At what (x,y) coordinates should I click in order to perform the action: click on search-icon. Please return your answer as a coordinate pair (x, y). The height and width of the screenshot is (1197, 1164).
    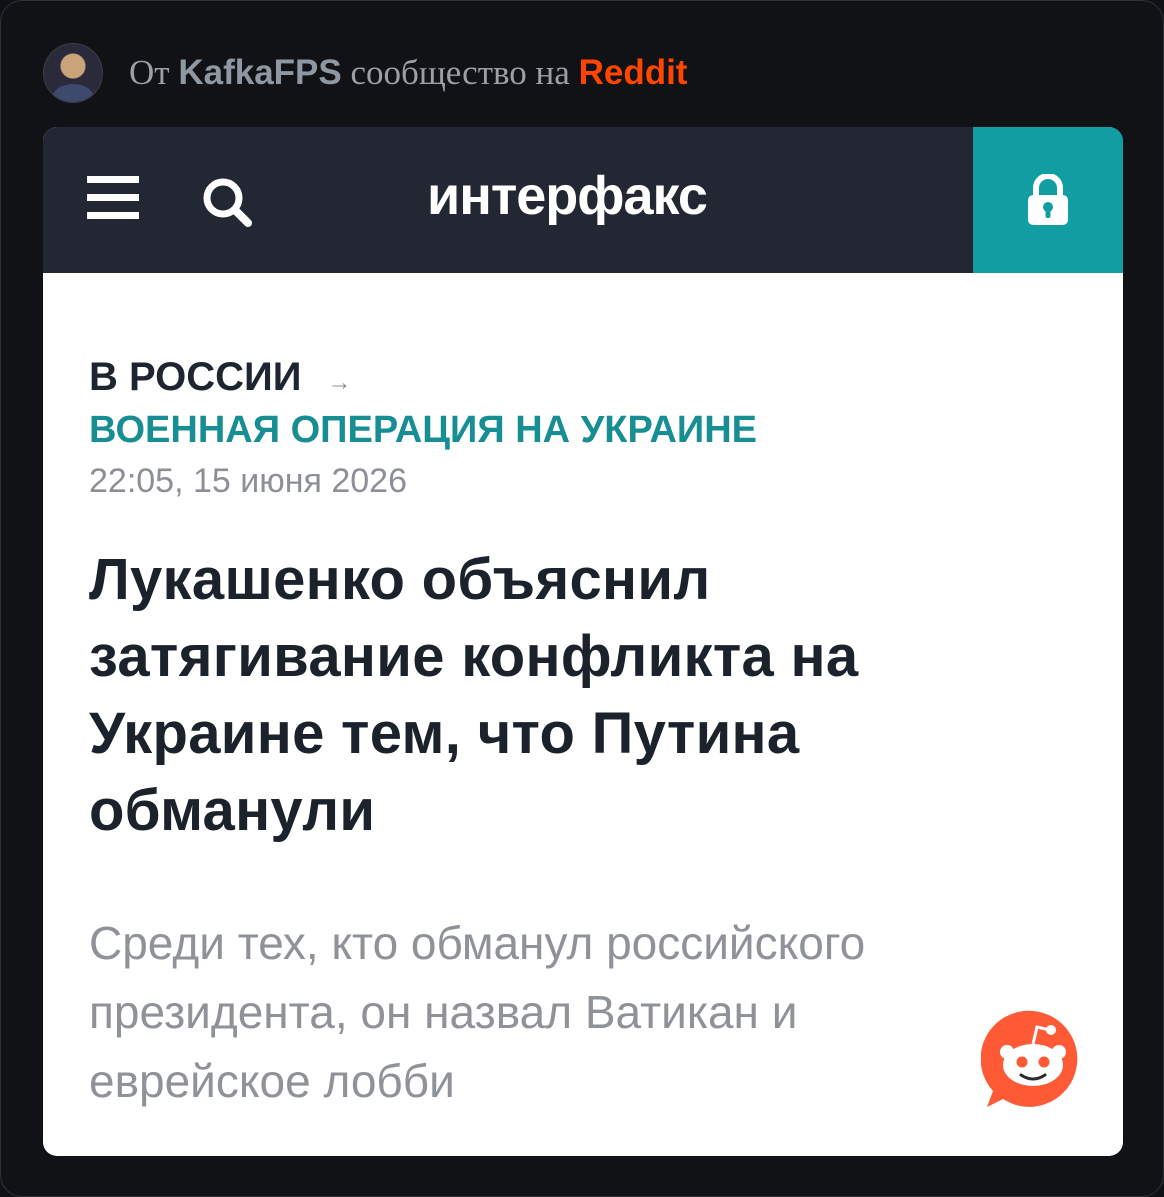
    Looking at the image, I should click on (227, 202).